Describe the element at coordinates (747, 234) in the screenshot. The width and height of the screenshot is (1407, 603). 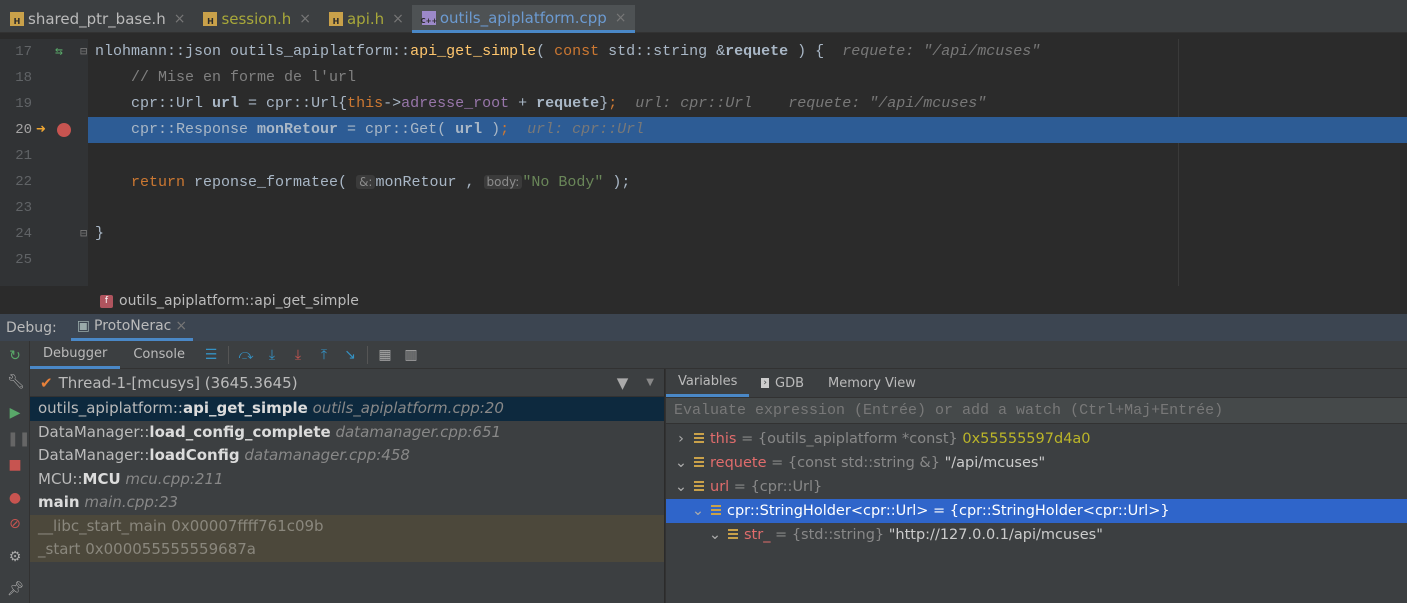
I see `code-text: }` at that location.